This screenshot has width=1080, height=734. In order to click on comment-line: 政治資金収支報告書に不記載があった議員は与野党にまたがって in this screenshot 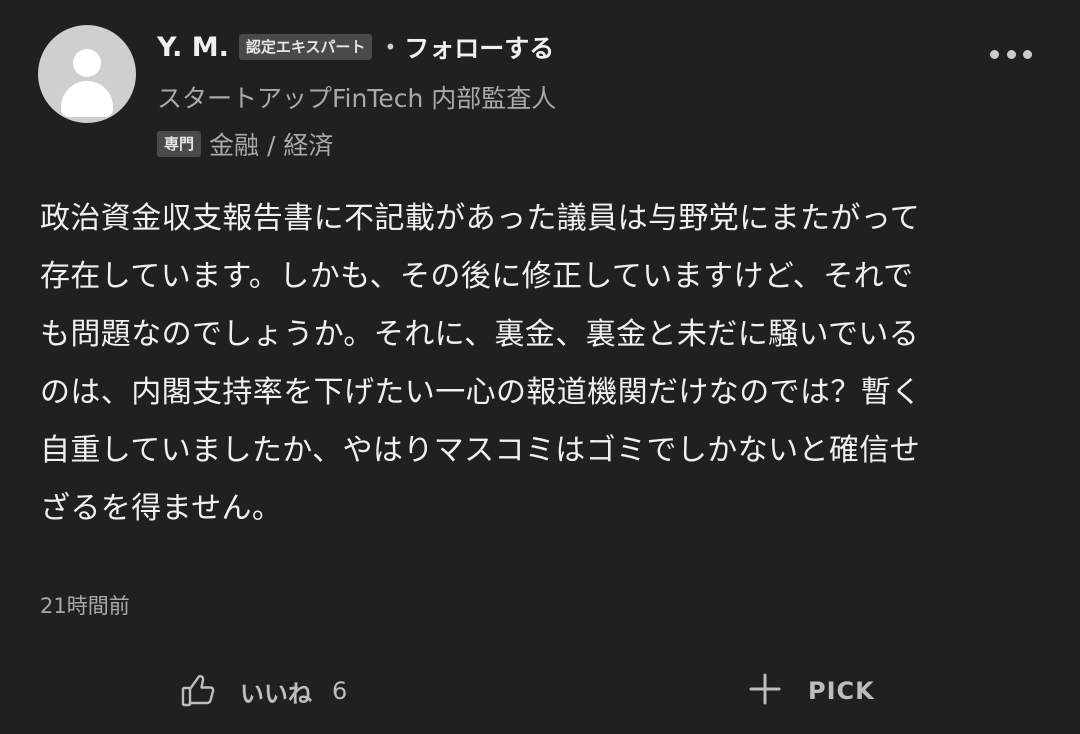, I will do `click(480, 218)`.